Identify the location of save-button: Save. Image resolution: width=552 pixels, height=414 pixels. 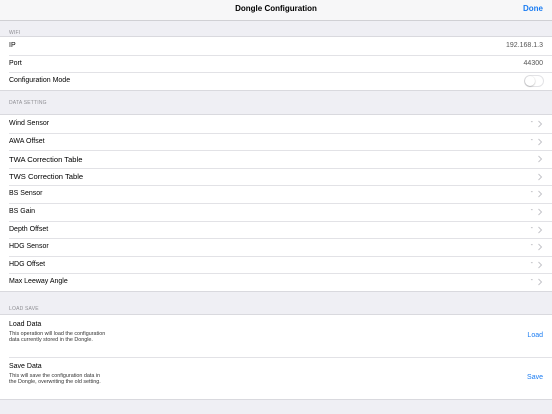
(535, 377).